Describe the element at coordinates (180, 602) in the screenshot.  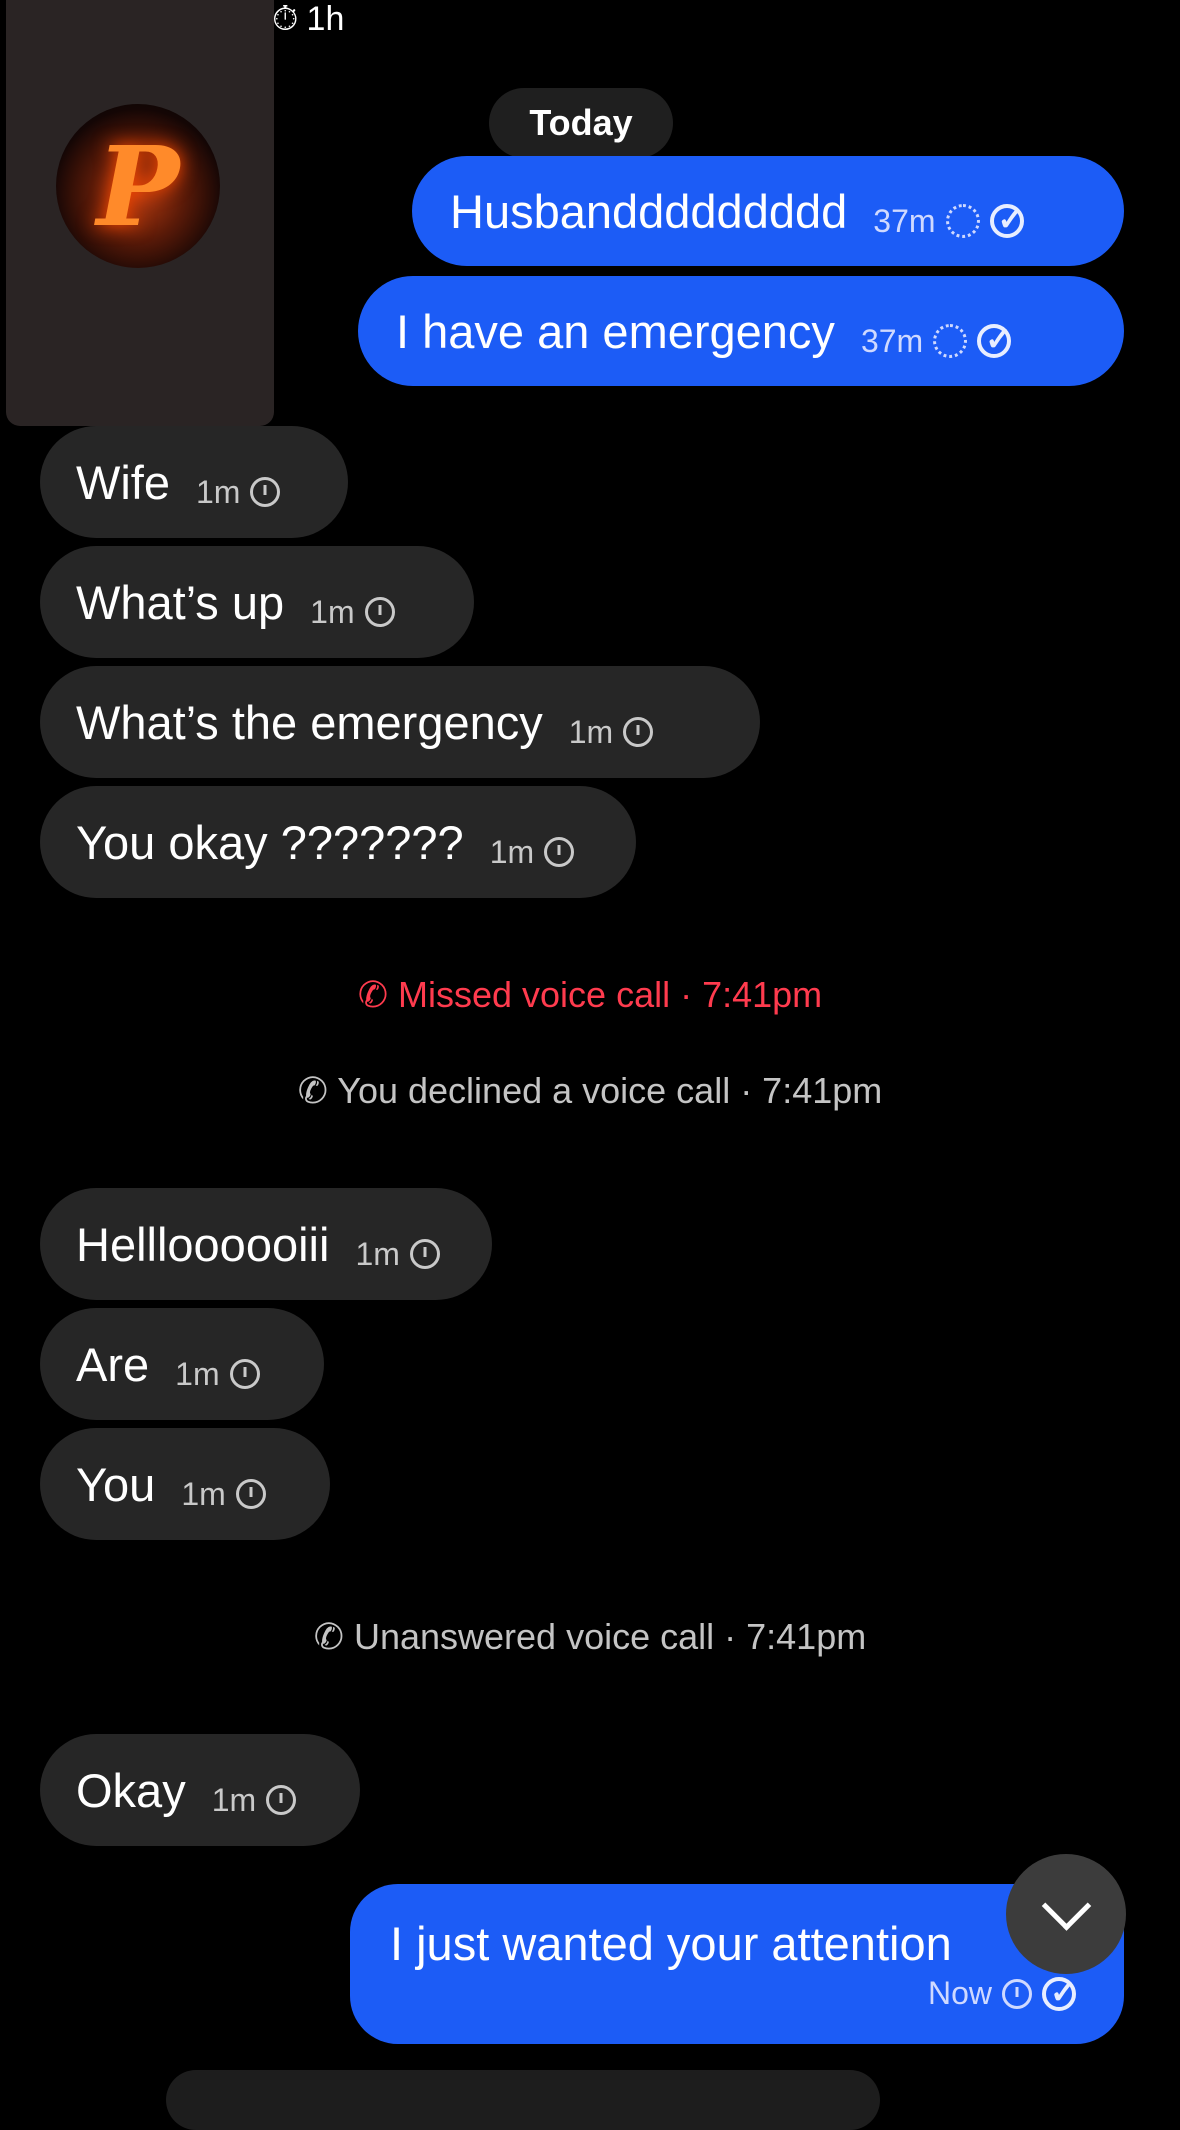
I see `message-text: What’s up` at that location.